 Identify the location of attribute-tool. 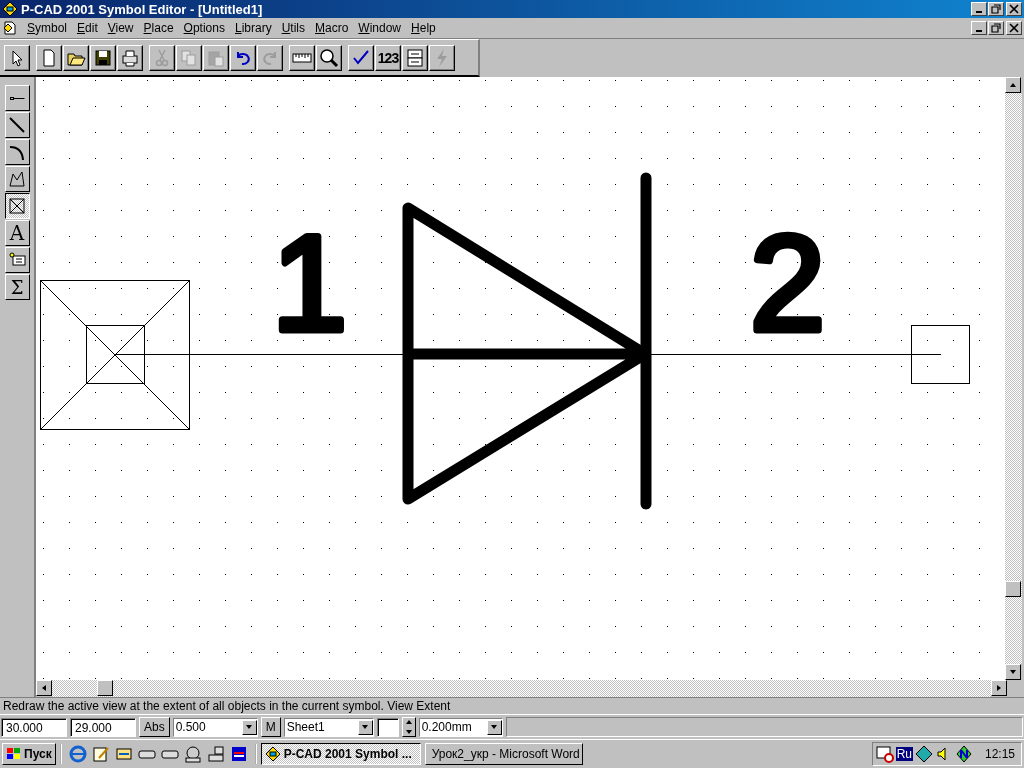
(17, 260).